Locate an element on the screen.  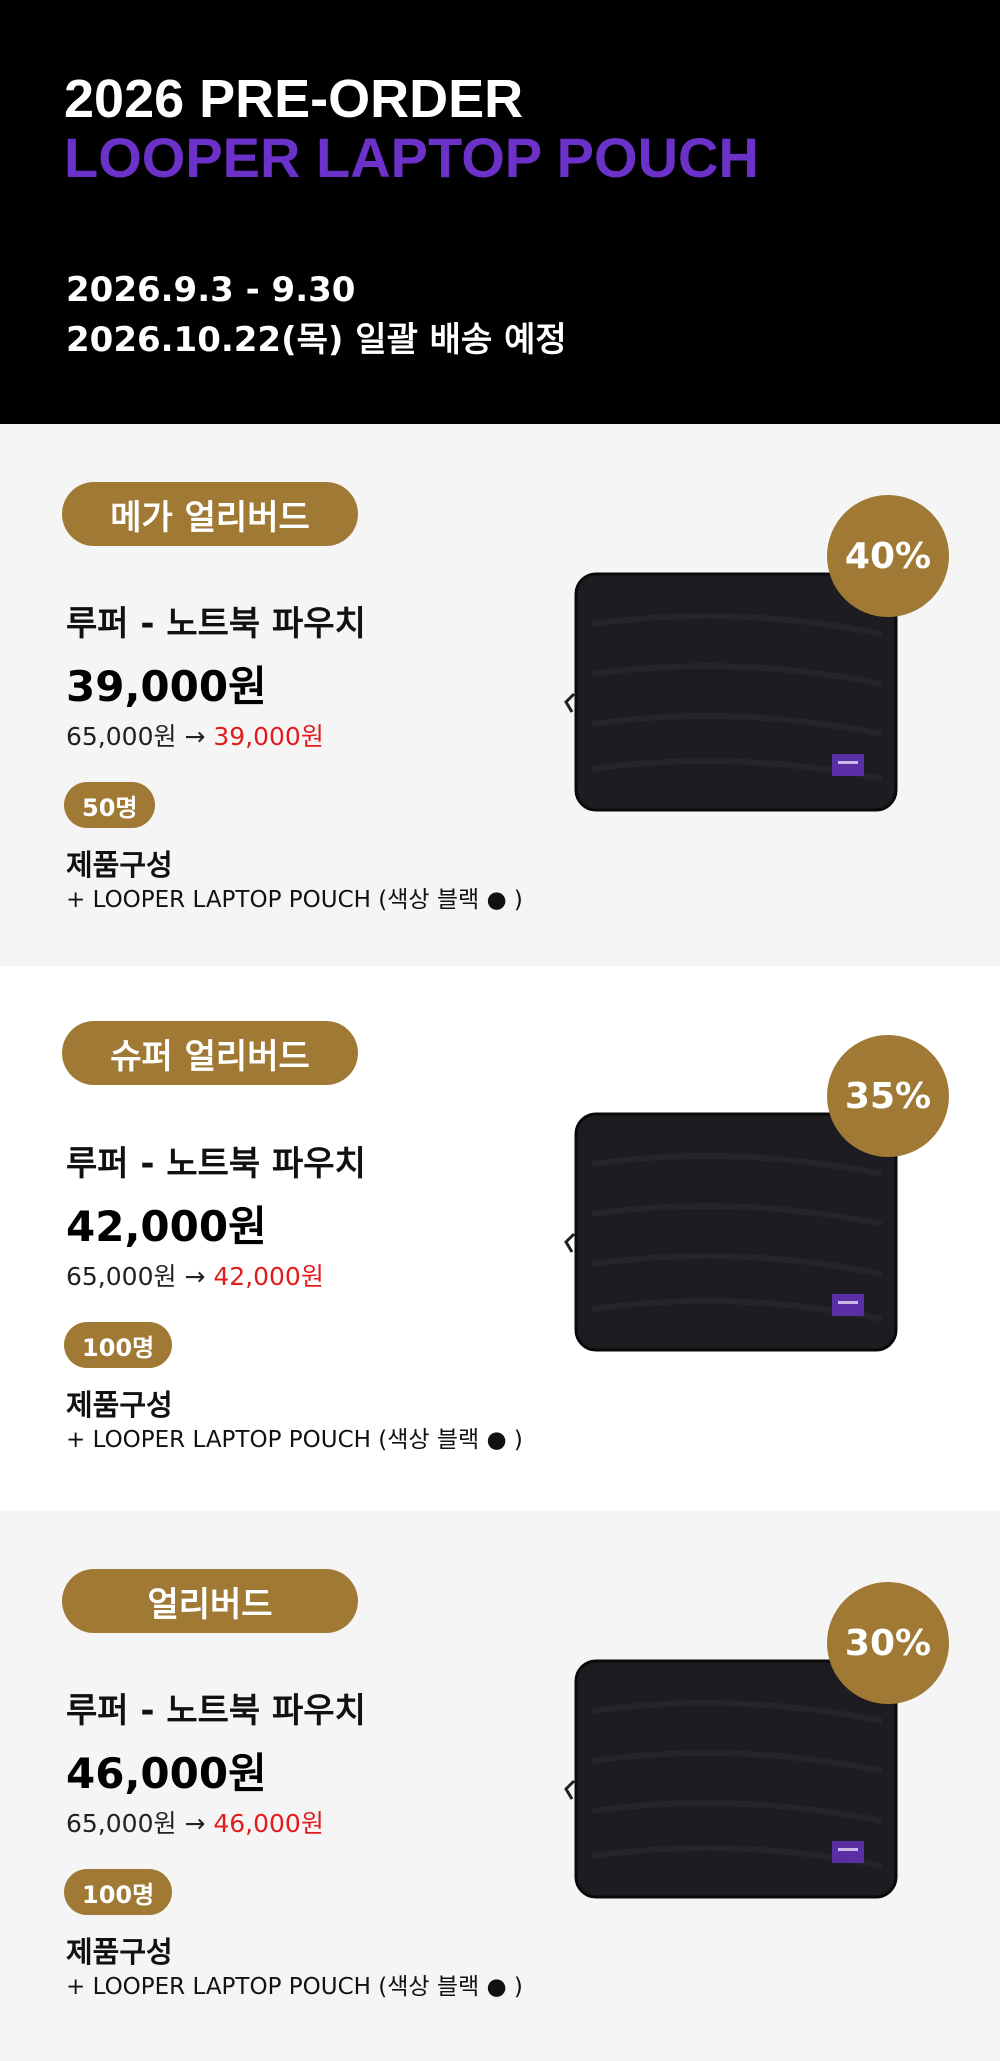
discount-badge: 30% is located at coordinates (888, 1643).